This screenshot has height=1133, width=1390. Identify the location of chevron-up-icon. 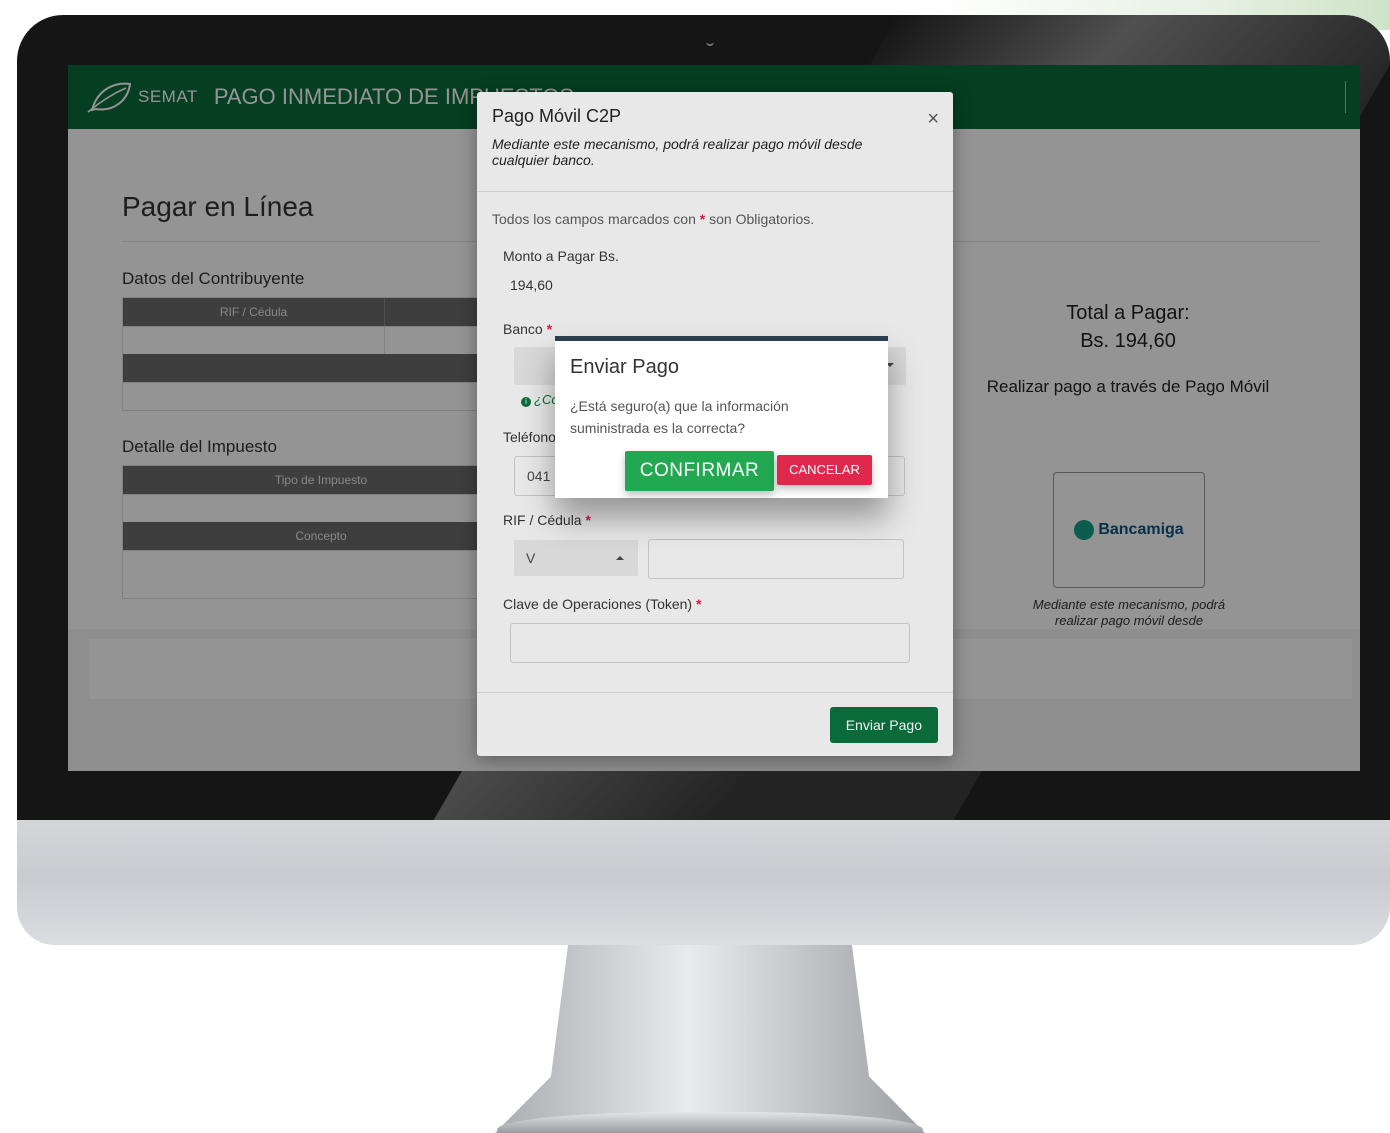
(620, 558).